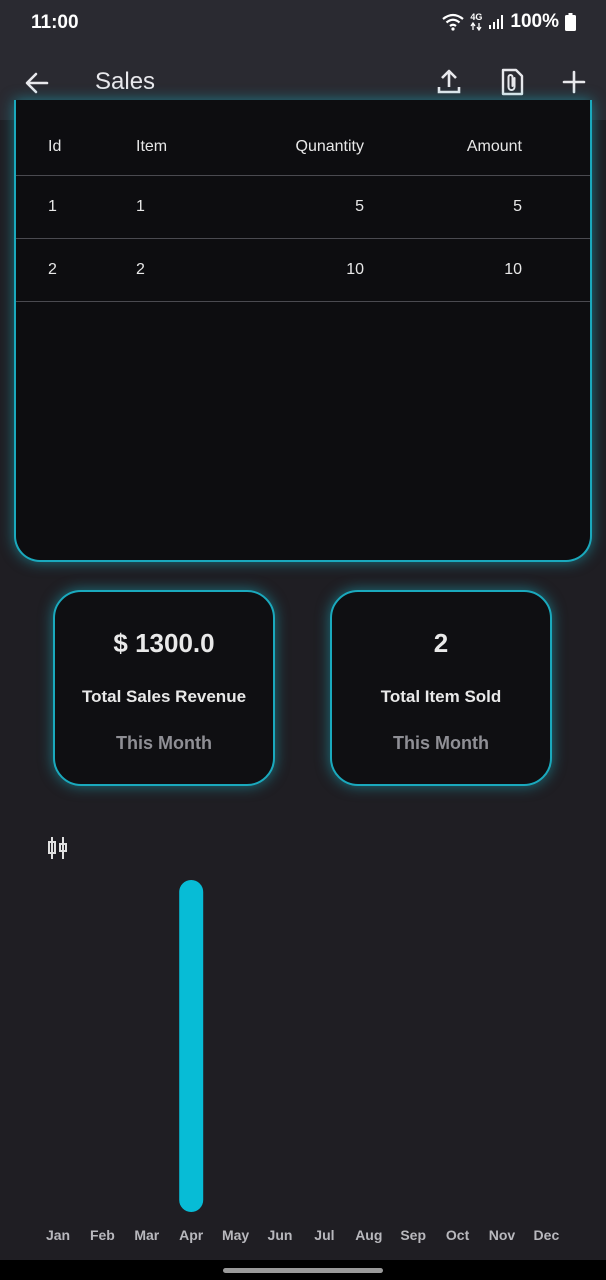  I want to click on status-time: 11:00, so click(55, 22).